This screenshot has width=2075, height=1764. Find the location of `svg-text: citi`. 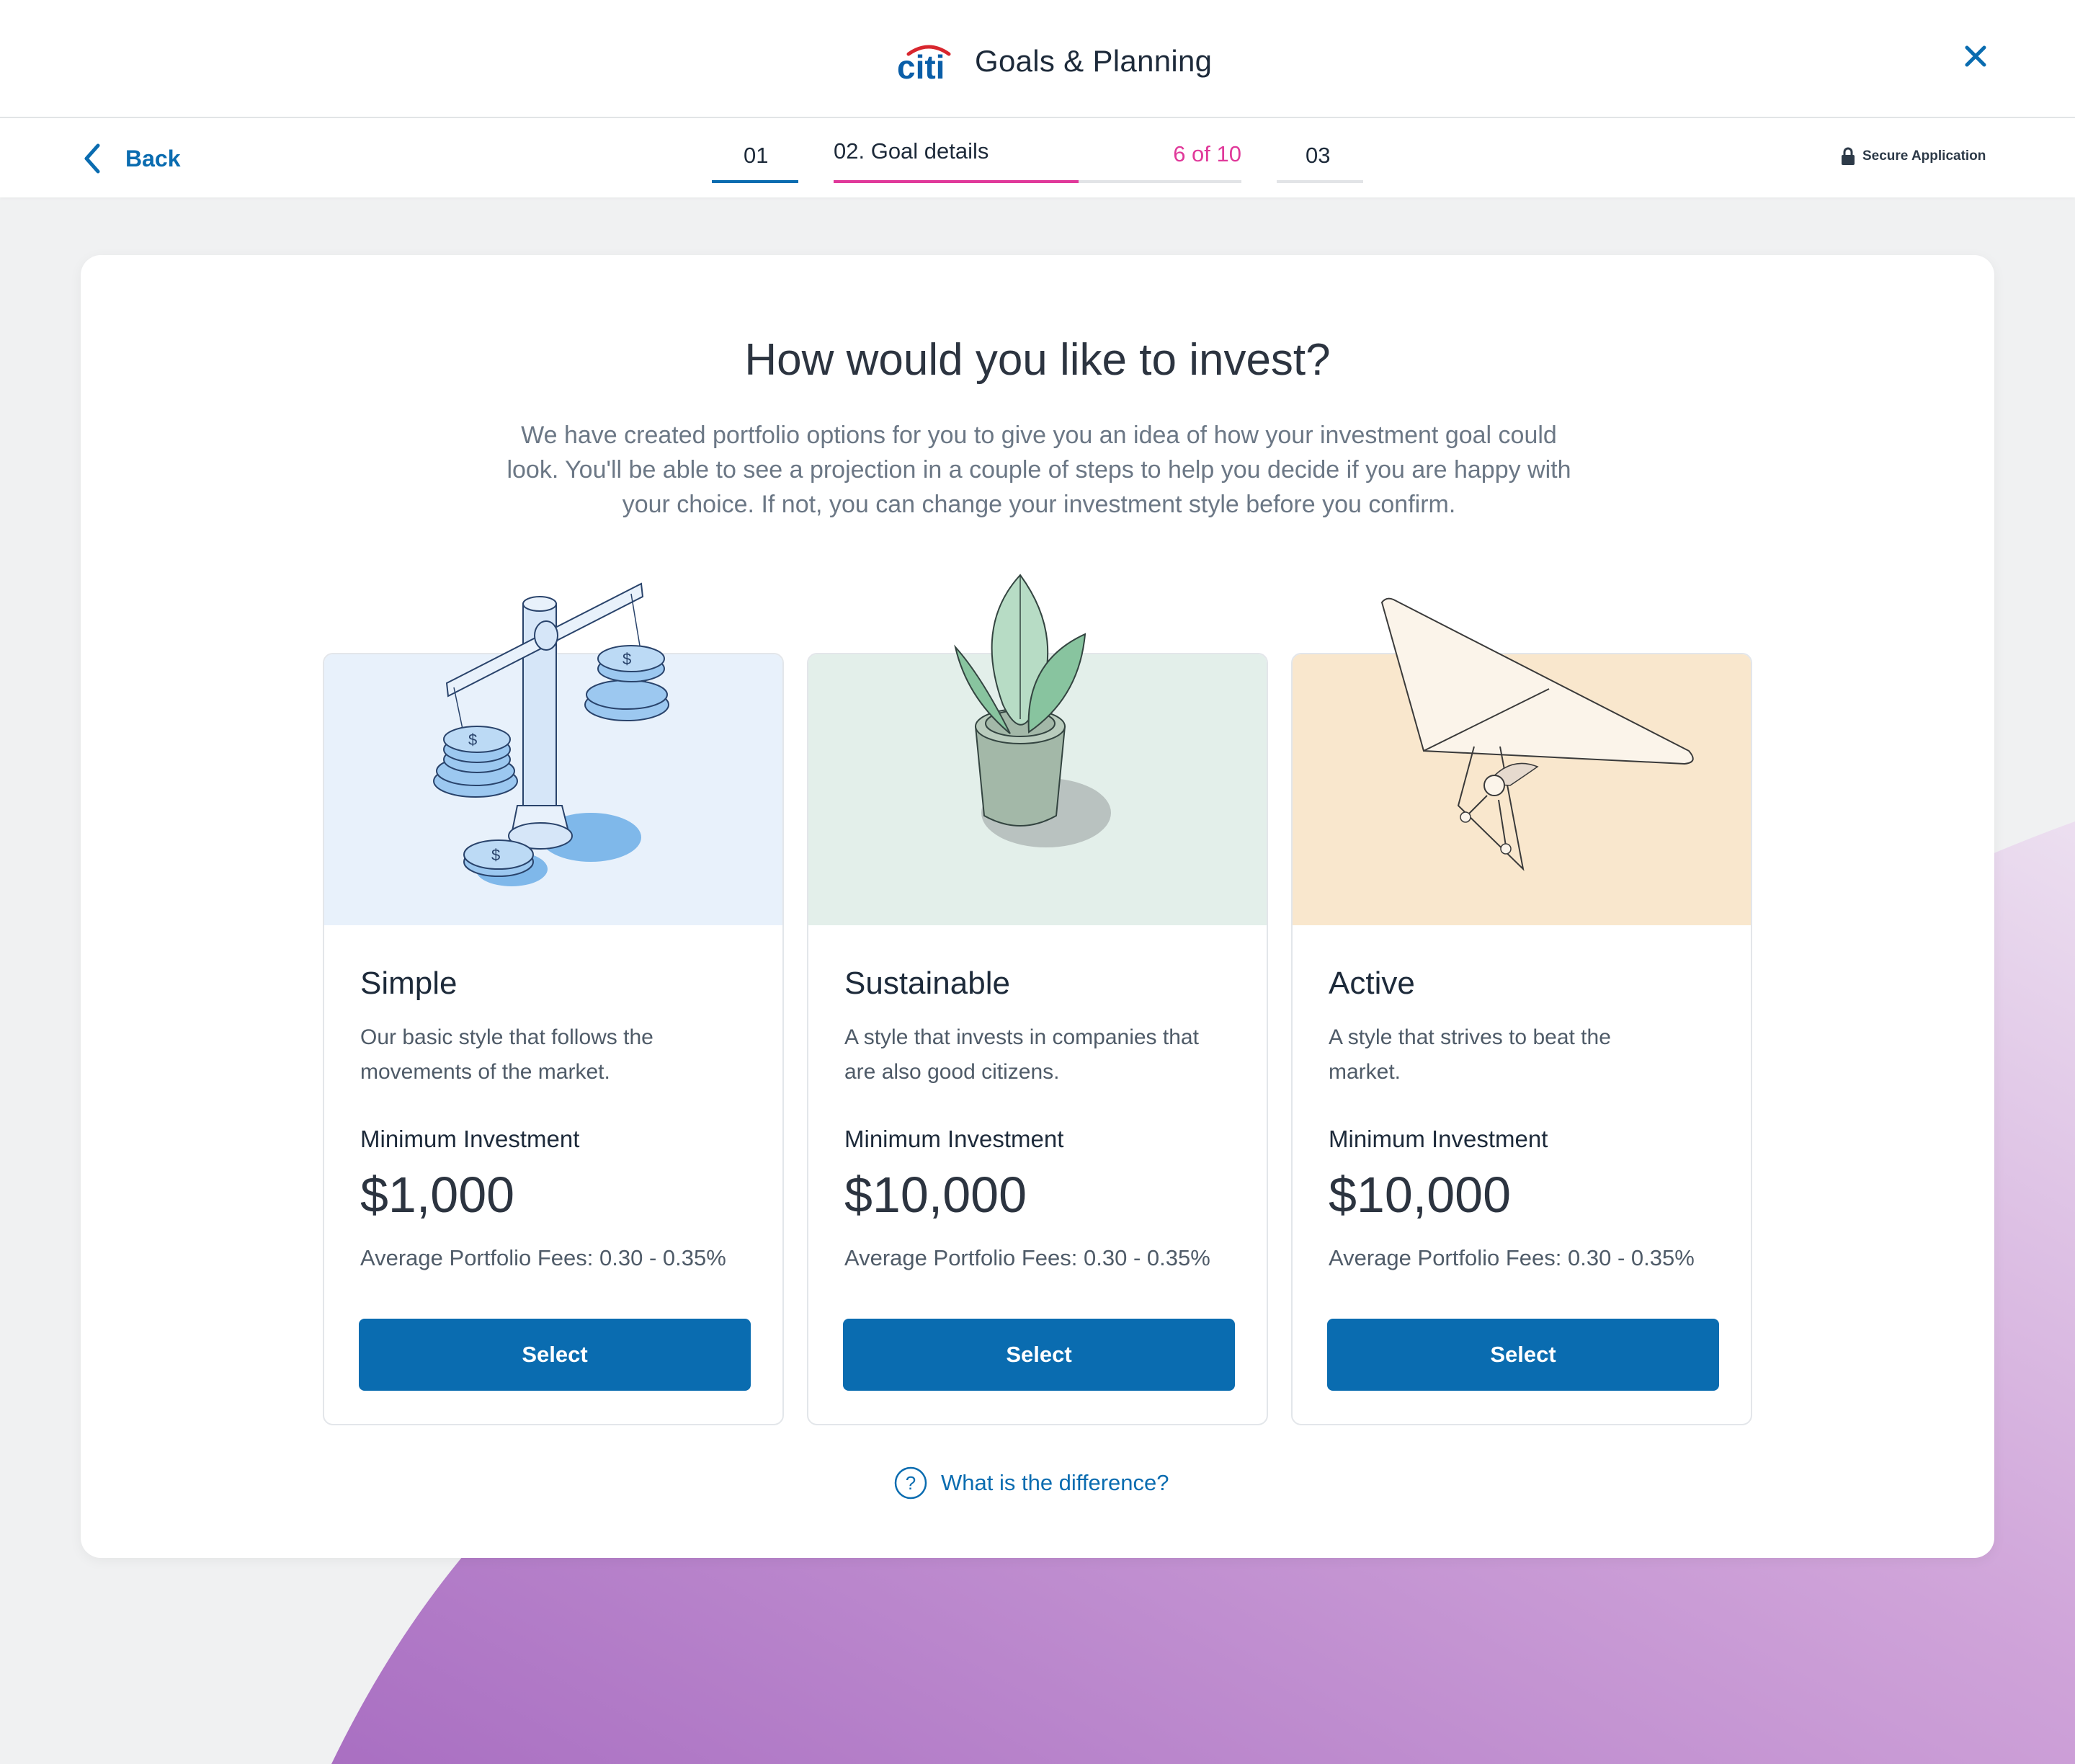

svg-text: citi is located at coordinates (921, 65).